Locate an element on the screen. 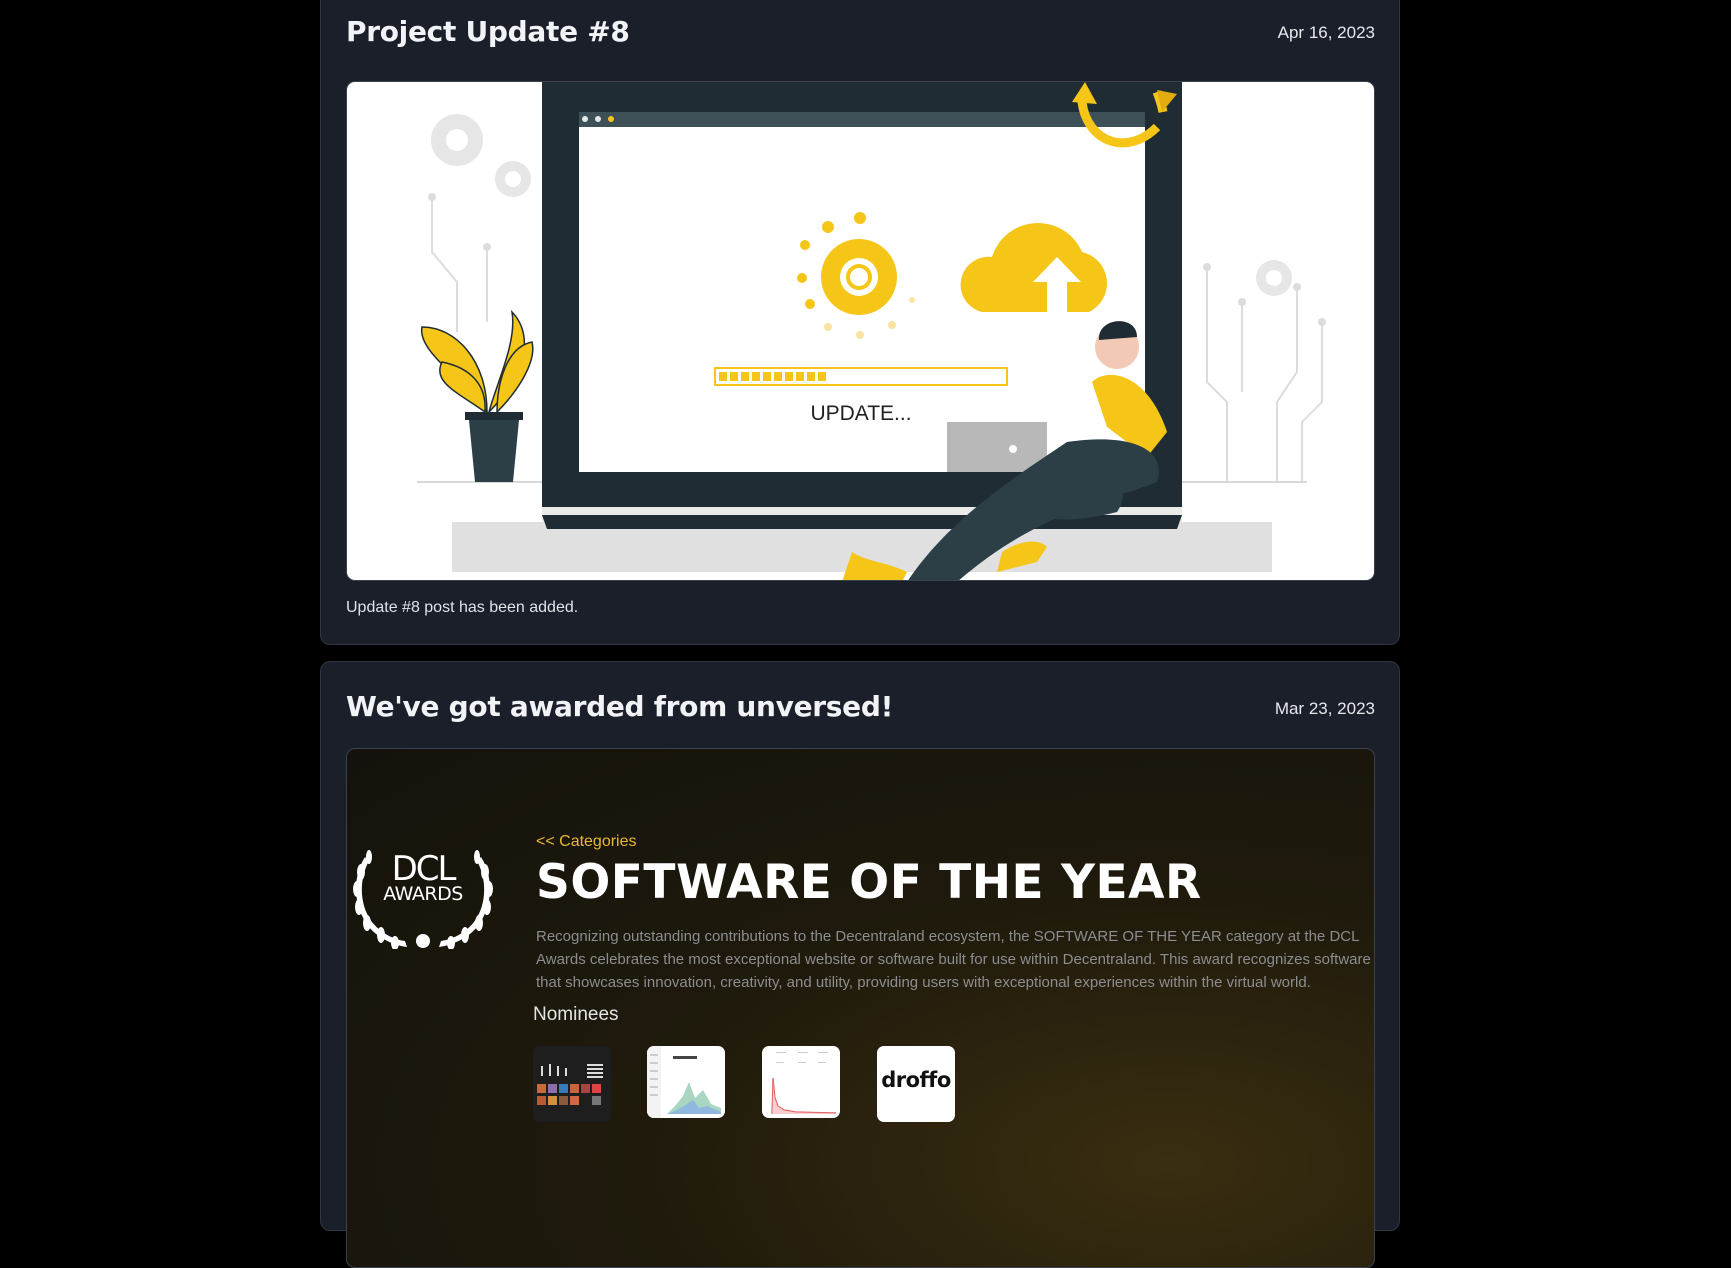 The image size is (1731, 1268). post-body: Update #8 post has been added. is located at coordinates (462, 607).